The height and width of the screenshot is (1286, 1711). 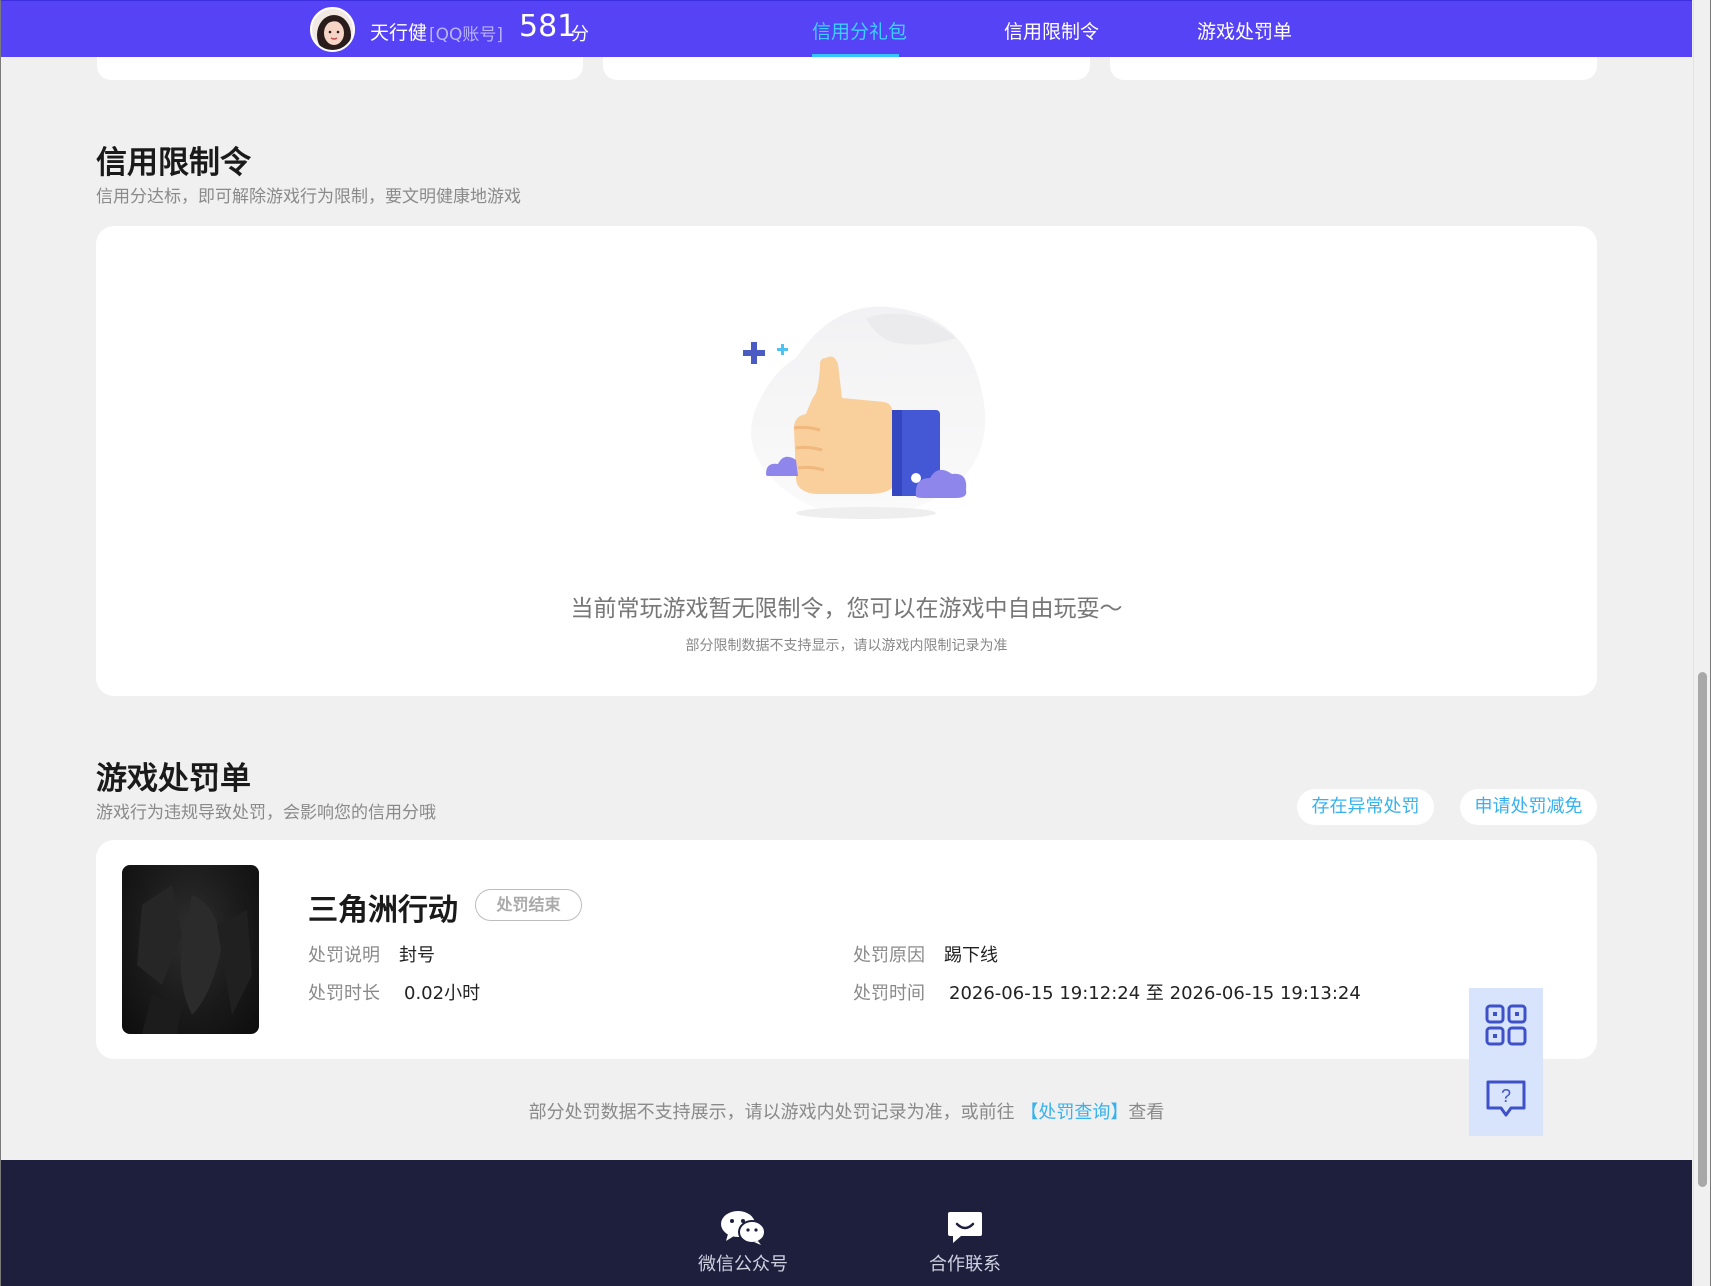 I want to click on qr-code-icon, so click(x=1506, y=1025).